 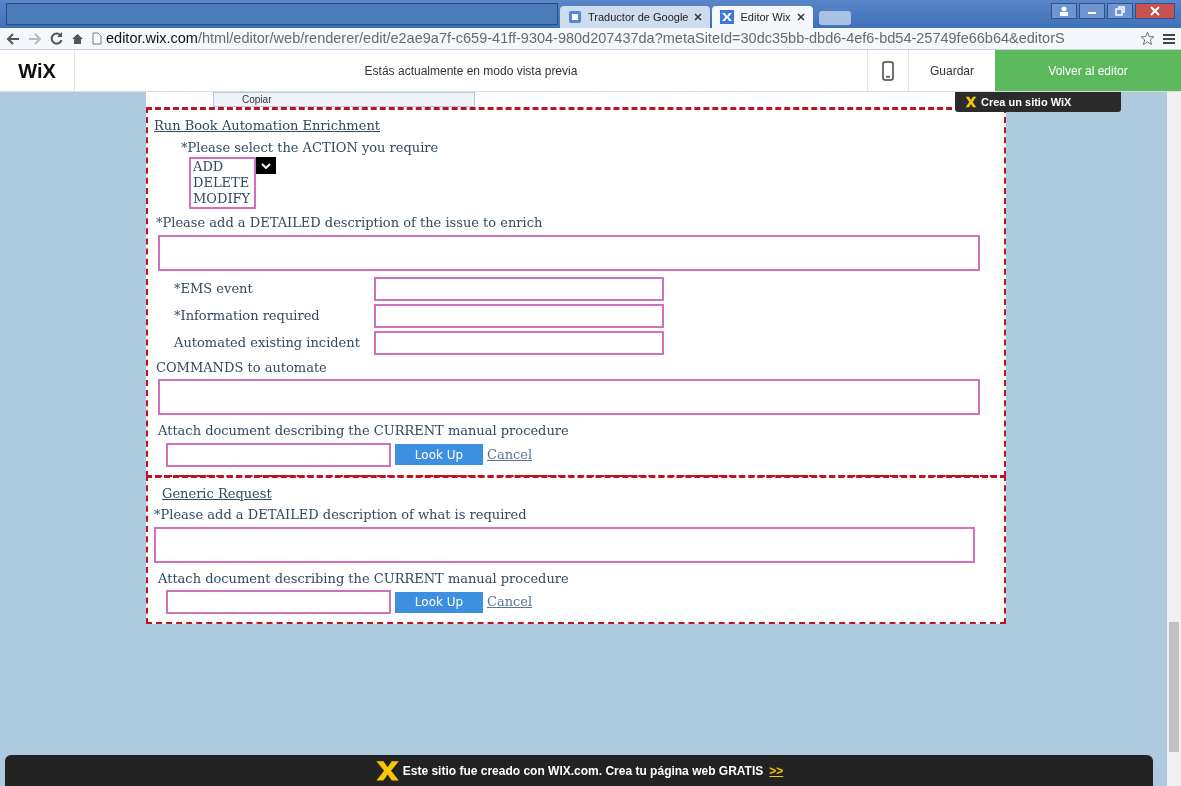 I want to click on wix-favicon-icon, so click(x=727, y=17).